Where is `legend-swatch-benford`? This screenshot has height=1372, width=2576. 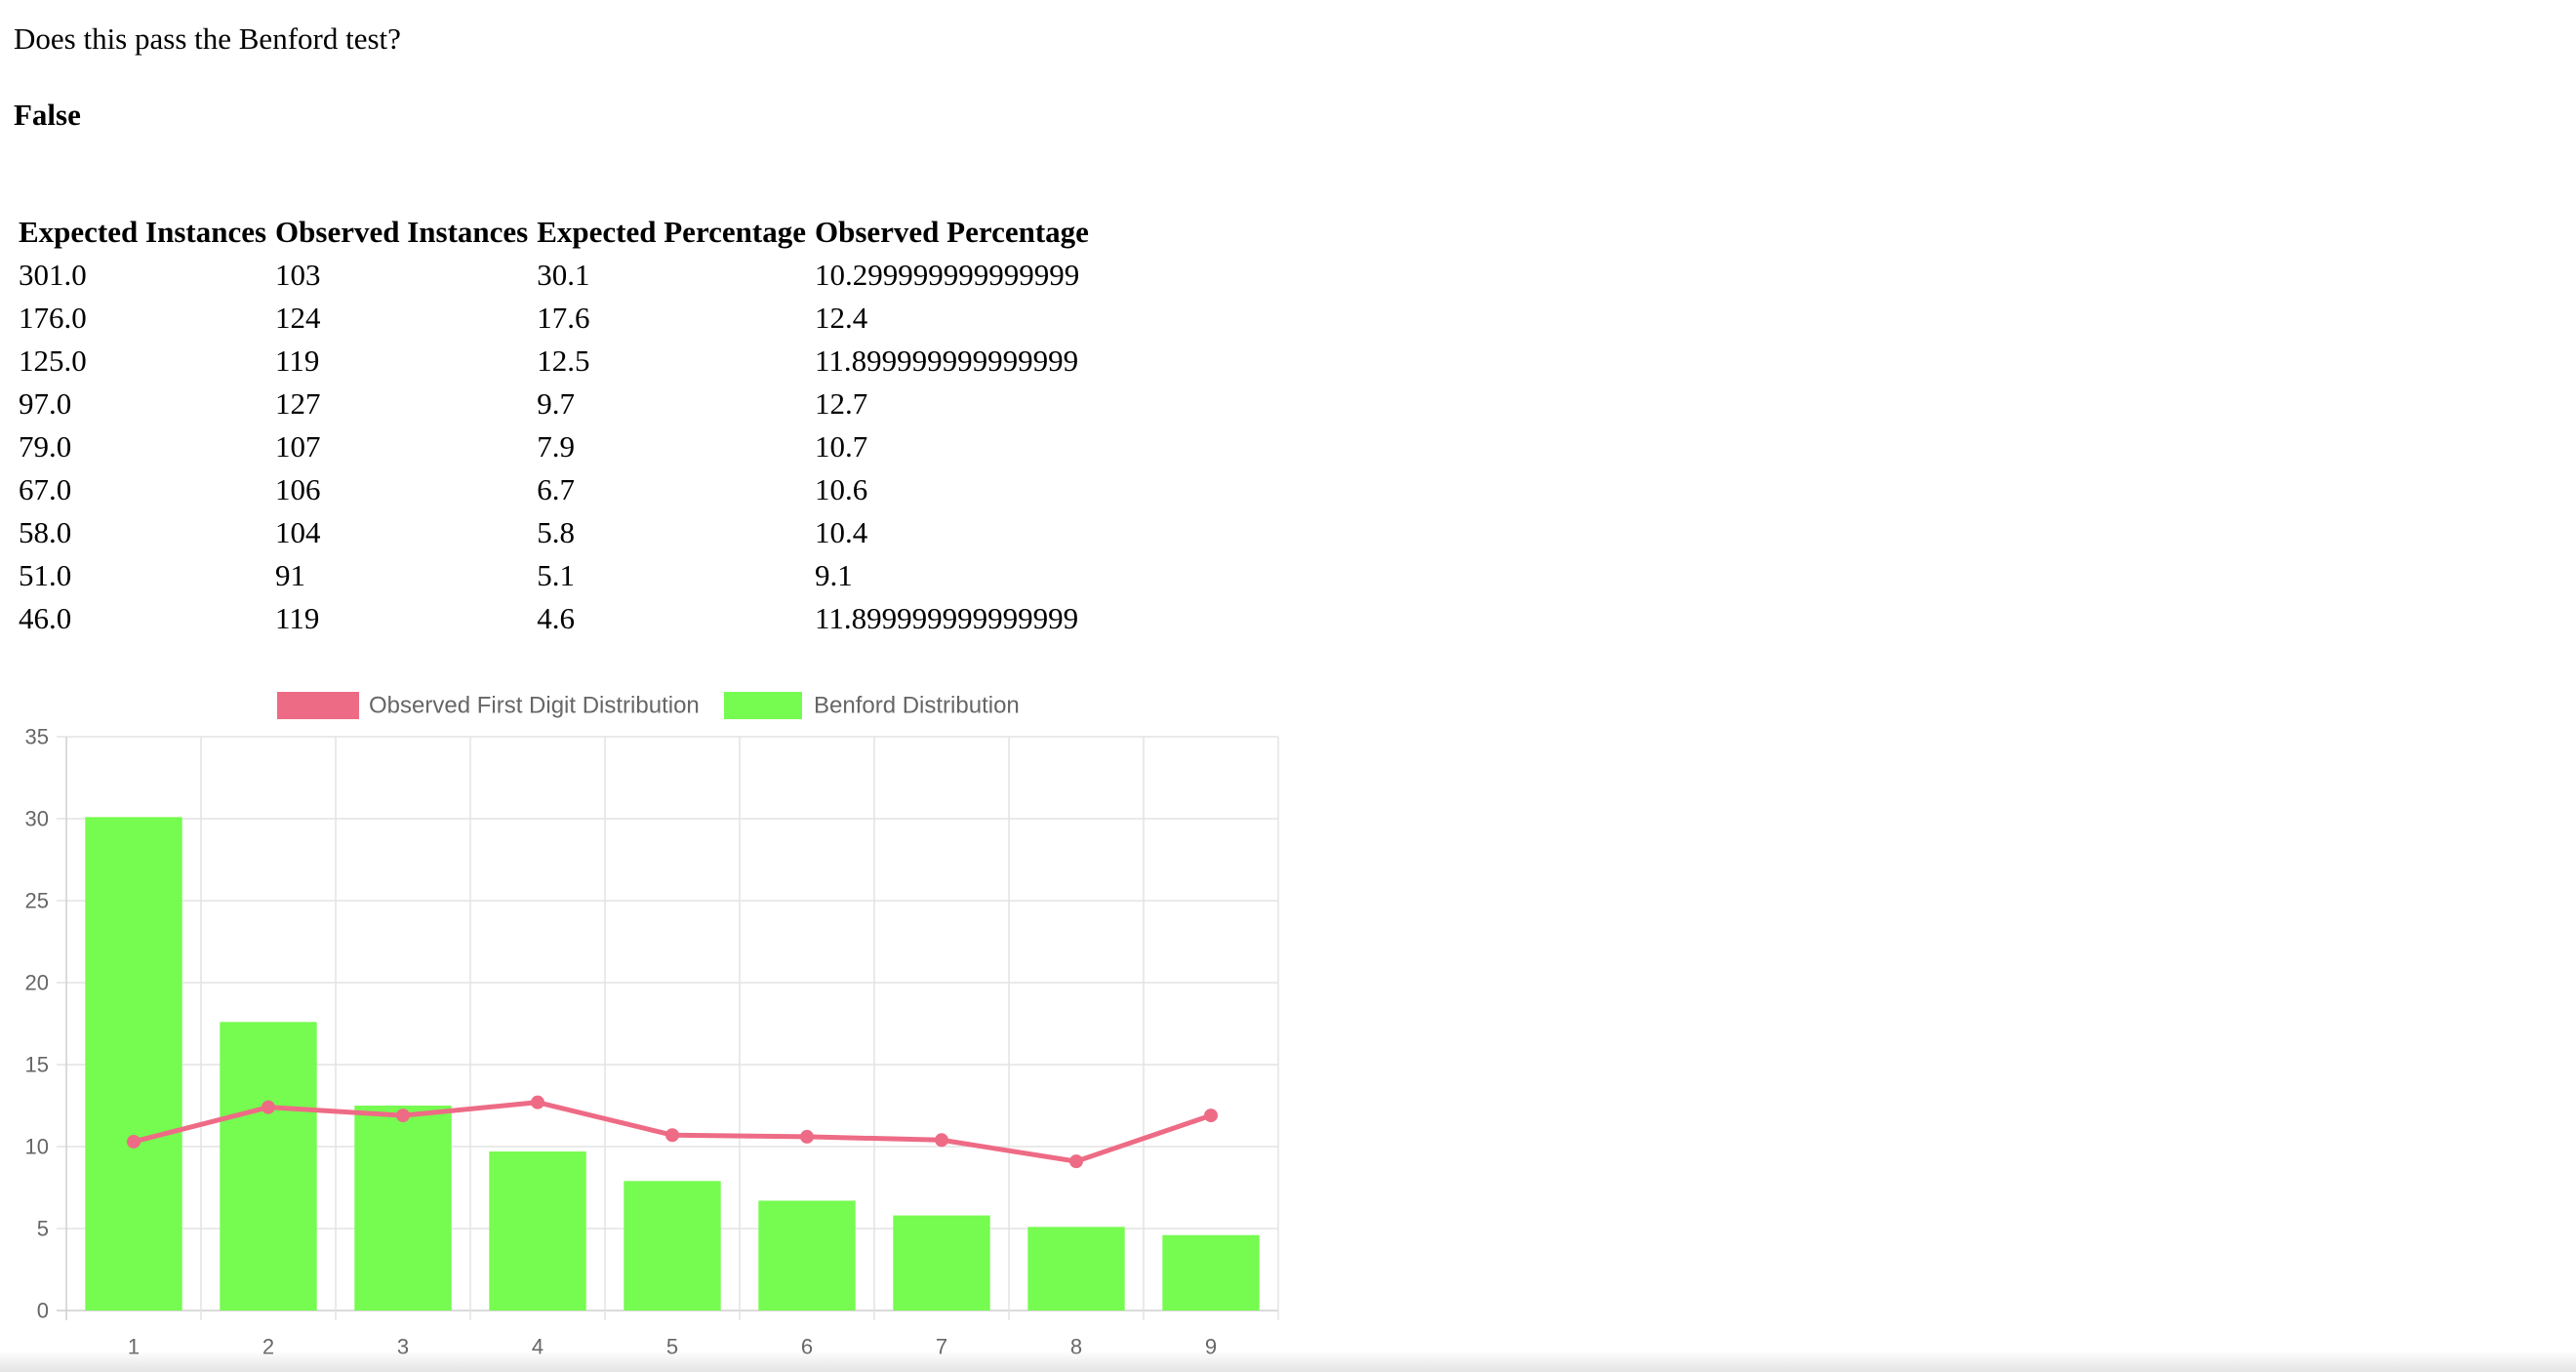 legend-swatch-benford is located at coordinates (763, 705).